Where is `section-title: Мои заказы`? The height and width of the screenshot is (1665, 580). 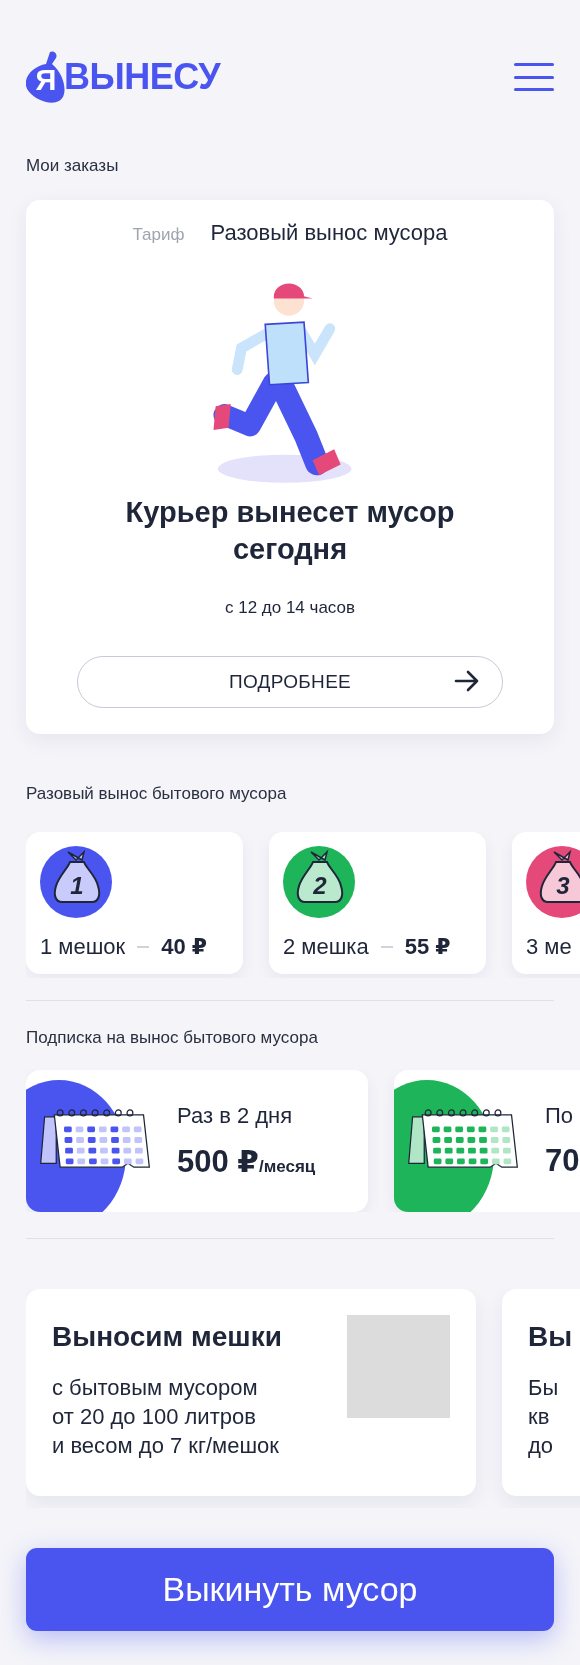
section-title: Мои заказы is located at coordinates (73, 166).